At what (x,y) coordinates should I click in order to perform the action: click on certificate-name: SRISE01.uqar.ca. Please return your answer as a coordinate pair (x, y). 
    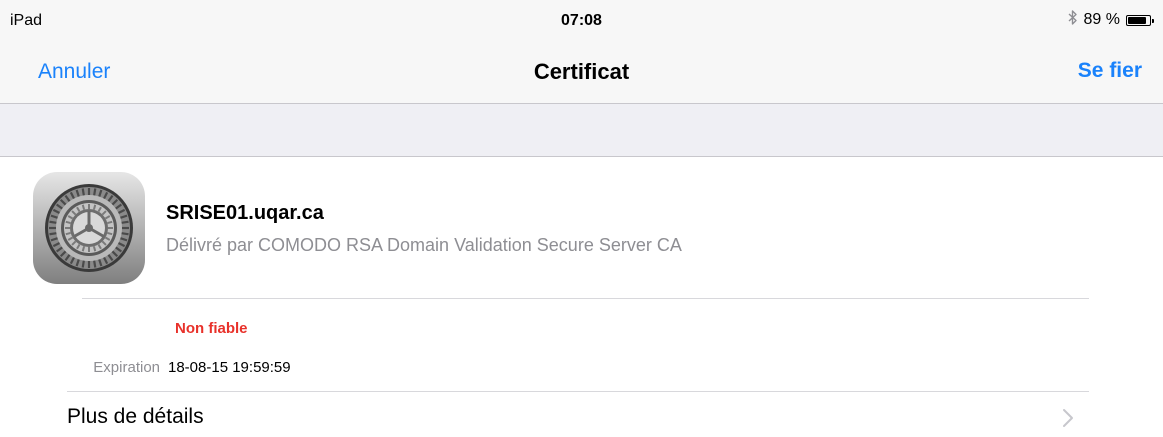
    Looking at the image, I should click on (245, 213).